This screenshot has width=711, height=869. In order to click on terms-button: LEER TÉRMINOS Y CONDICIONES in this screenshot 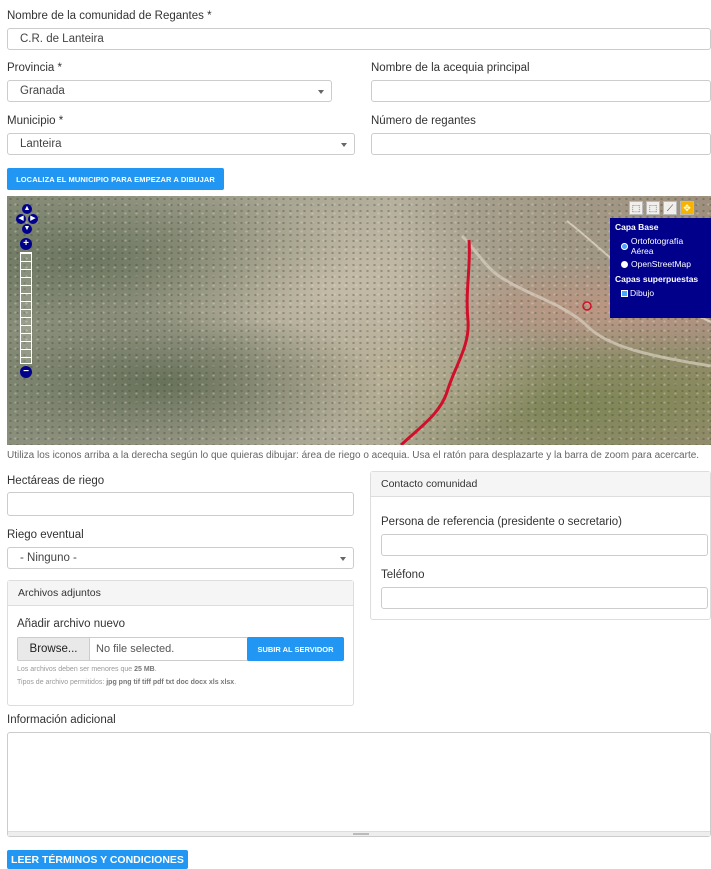, I will do `click(97, 859)`.